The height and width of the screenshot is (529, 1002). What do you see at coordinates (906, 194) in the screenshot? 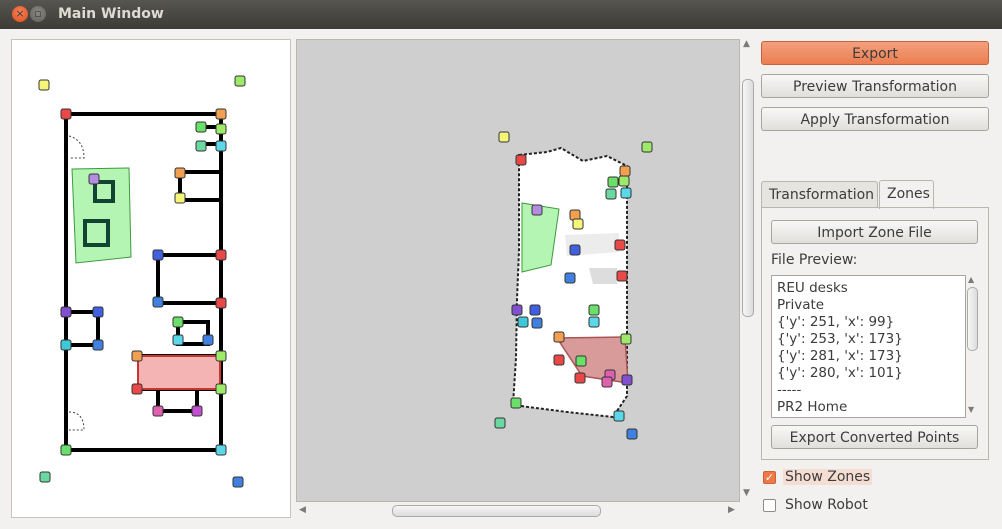
I see `tab-zones: Zones` at bounding box center [906, 194].